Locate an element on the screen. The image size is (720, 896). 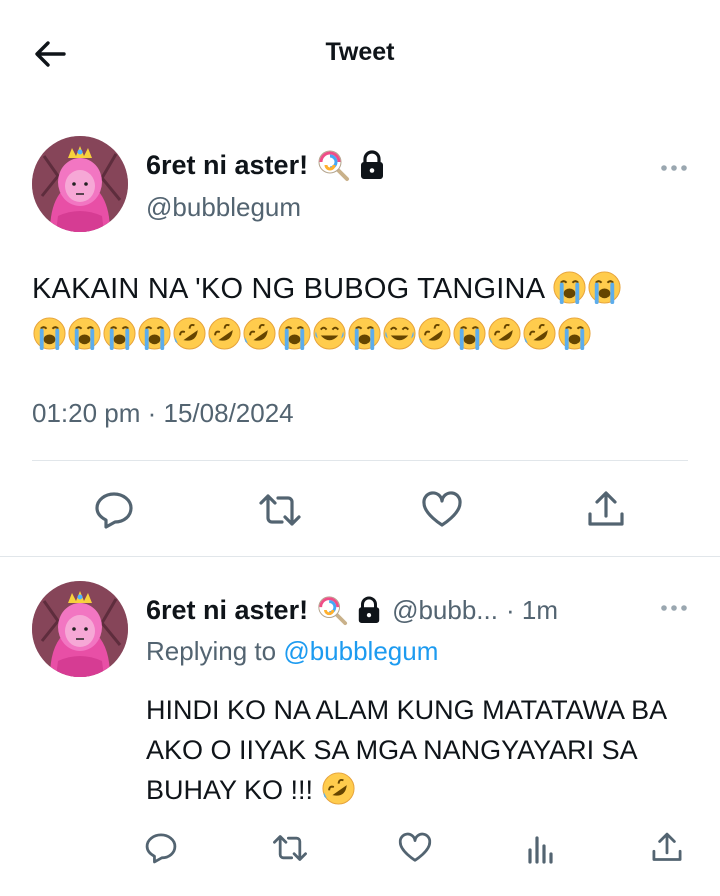
tweet-text-content: KAKAIN NA 'KO NG BUBOG TANGINA is located at coordinates (288, 289).